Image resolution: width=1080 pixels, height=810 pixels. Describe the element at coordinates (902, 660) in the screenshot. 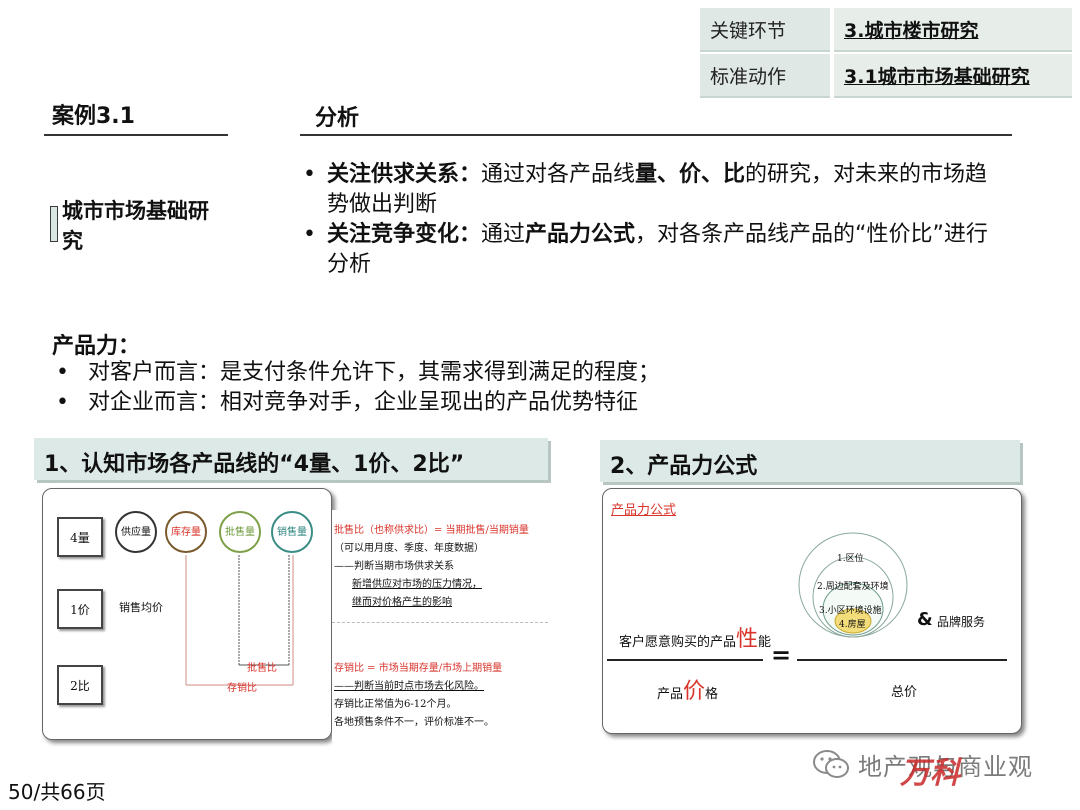

I see `fraction-bar` at that location.